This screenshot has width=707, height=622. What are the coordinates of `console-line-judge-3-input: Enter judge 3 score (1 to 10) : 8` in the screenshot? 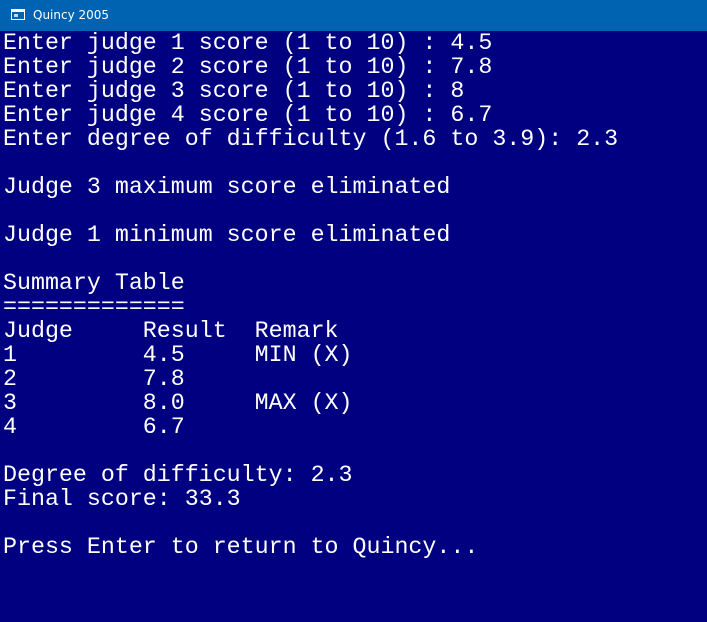 It's located at (234, 91).